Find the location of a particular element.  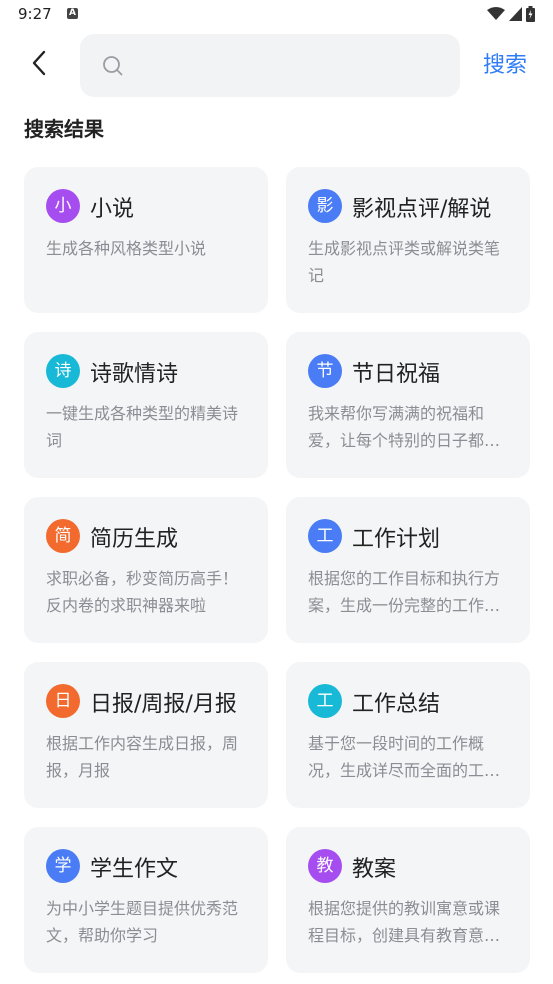

chevron-left-icon is located at coordinates (39, 63).